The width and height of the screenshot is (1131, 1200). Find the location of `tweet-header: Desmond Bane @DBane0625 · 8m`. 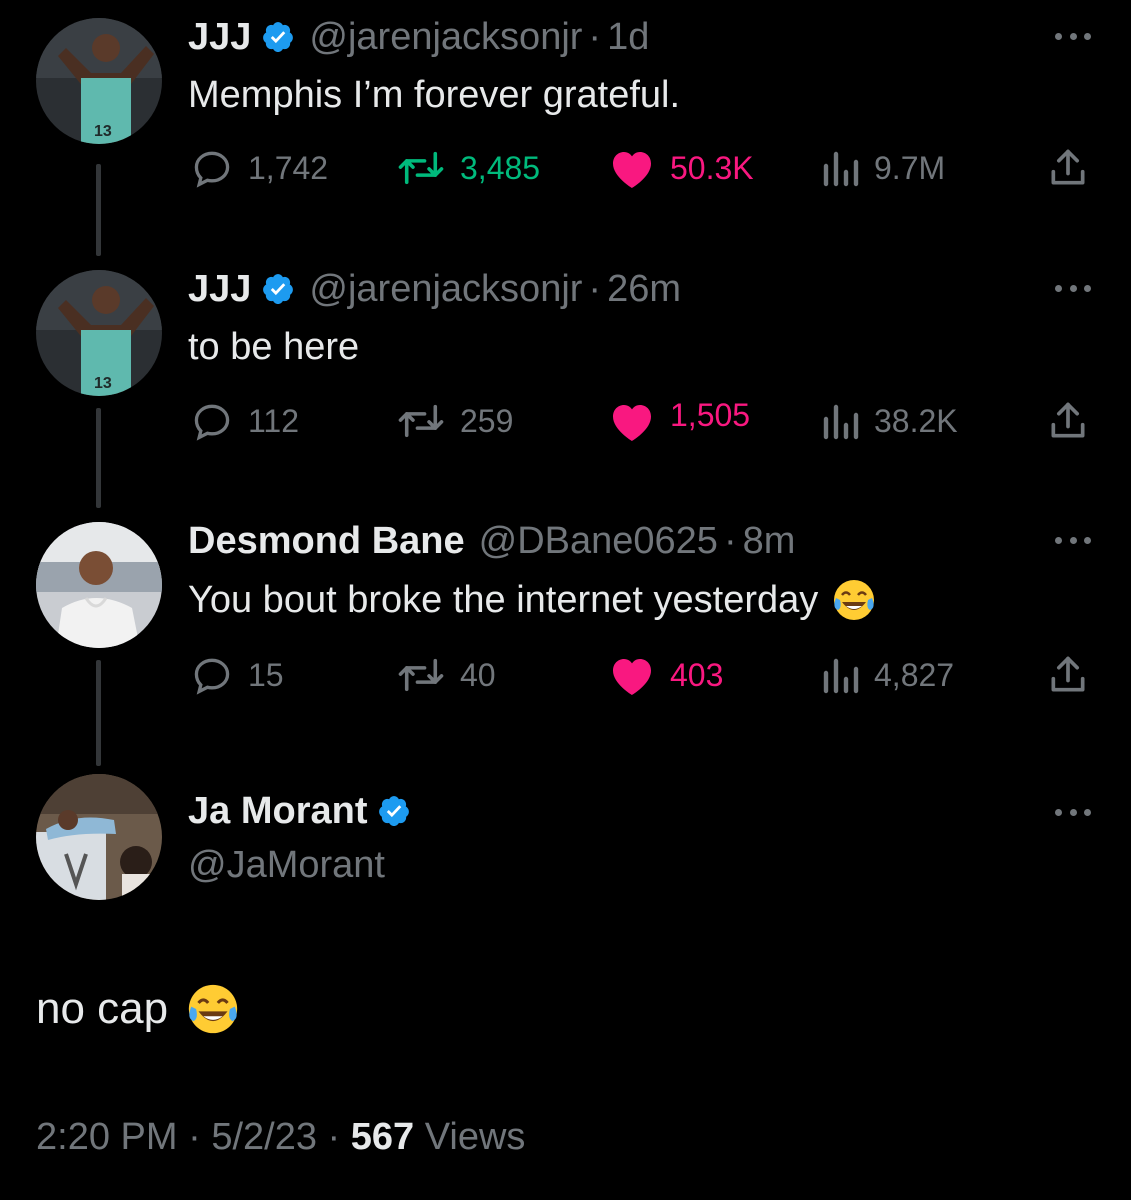

tweet-header: Desmond Bane @DBane0625 · 8m is located at coordinates (491, 541).